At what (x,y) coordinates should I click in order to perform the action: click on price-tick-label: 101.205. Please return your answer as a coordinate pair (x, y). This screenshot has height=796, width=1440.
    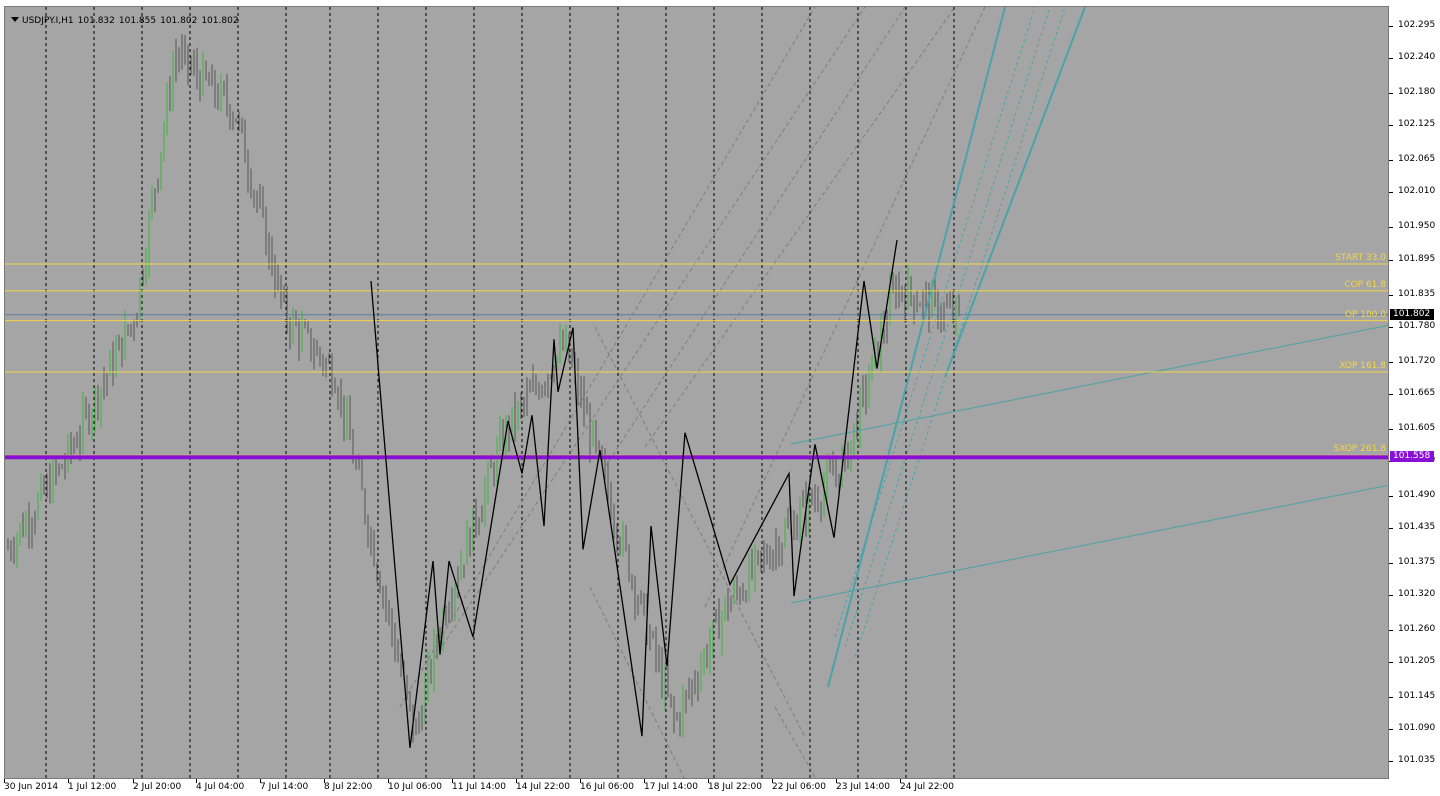
    Looking at the image, I should click on (1417, 661).